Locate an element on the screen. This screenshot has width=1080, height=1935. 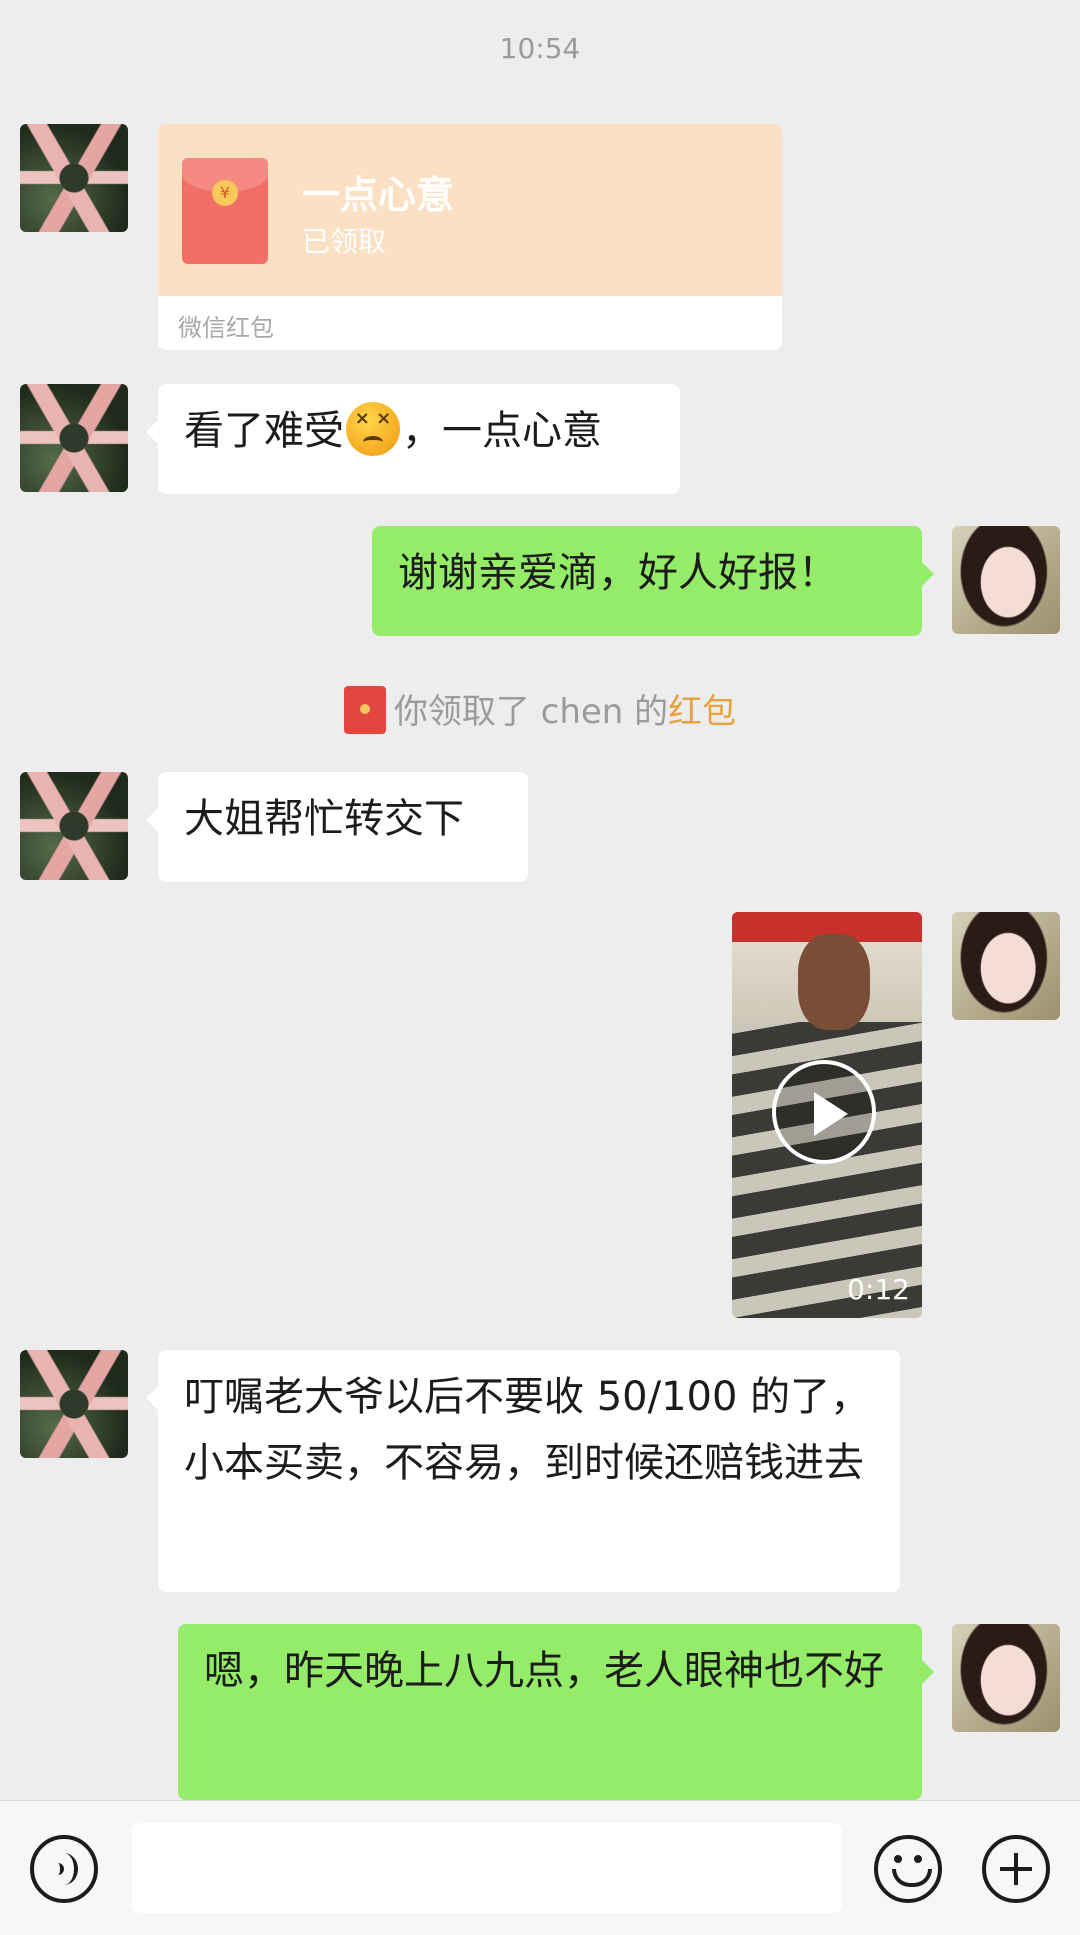
message-text: ，一点心意 is located at coordinates (502, 431).